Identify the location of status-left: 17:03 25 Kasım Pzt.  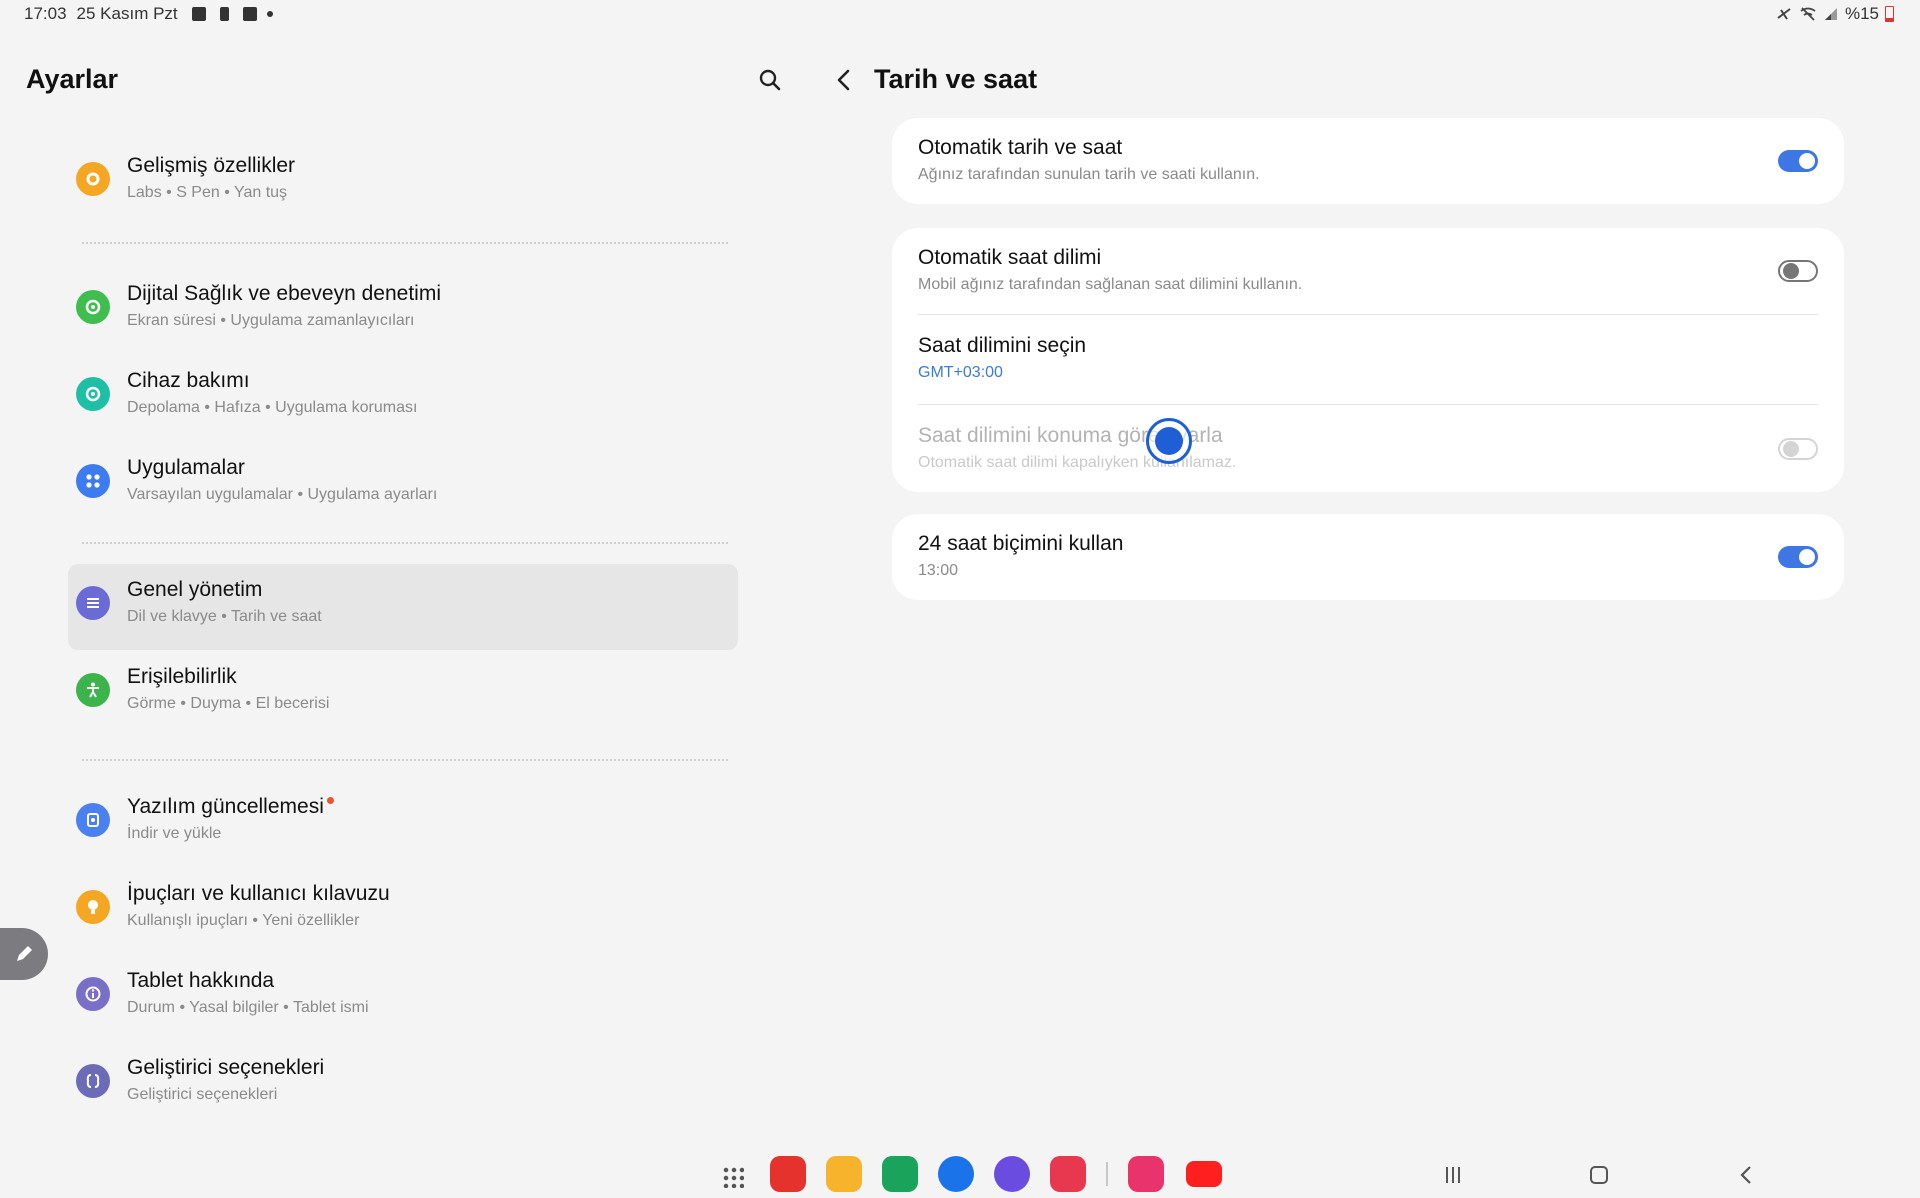
(148, 14).